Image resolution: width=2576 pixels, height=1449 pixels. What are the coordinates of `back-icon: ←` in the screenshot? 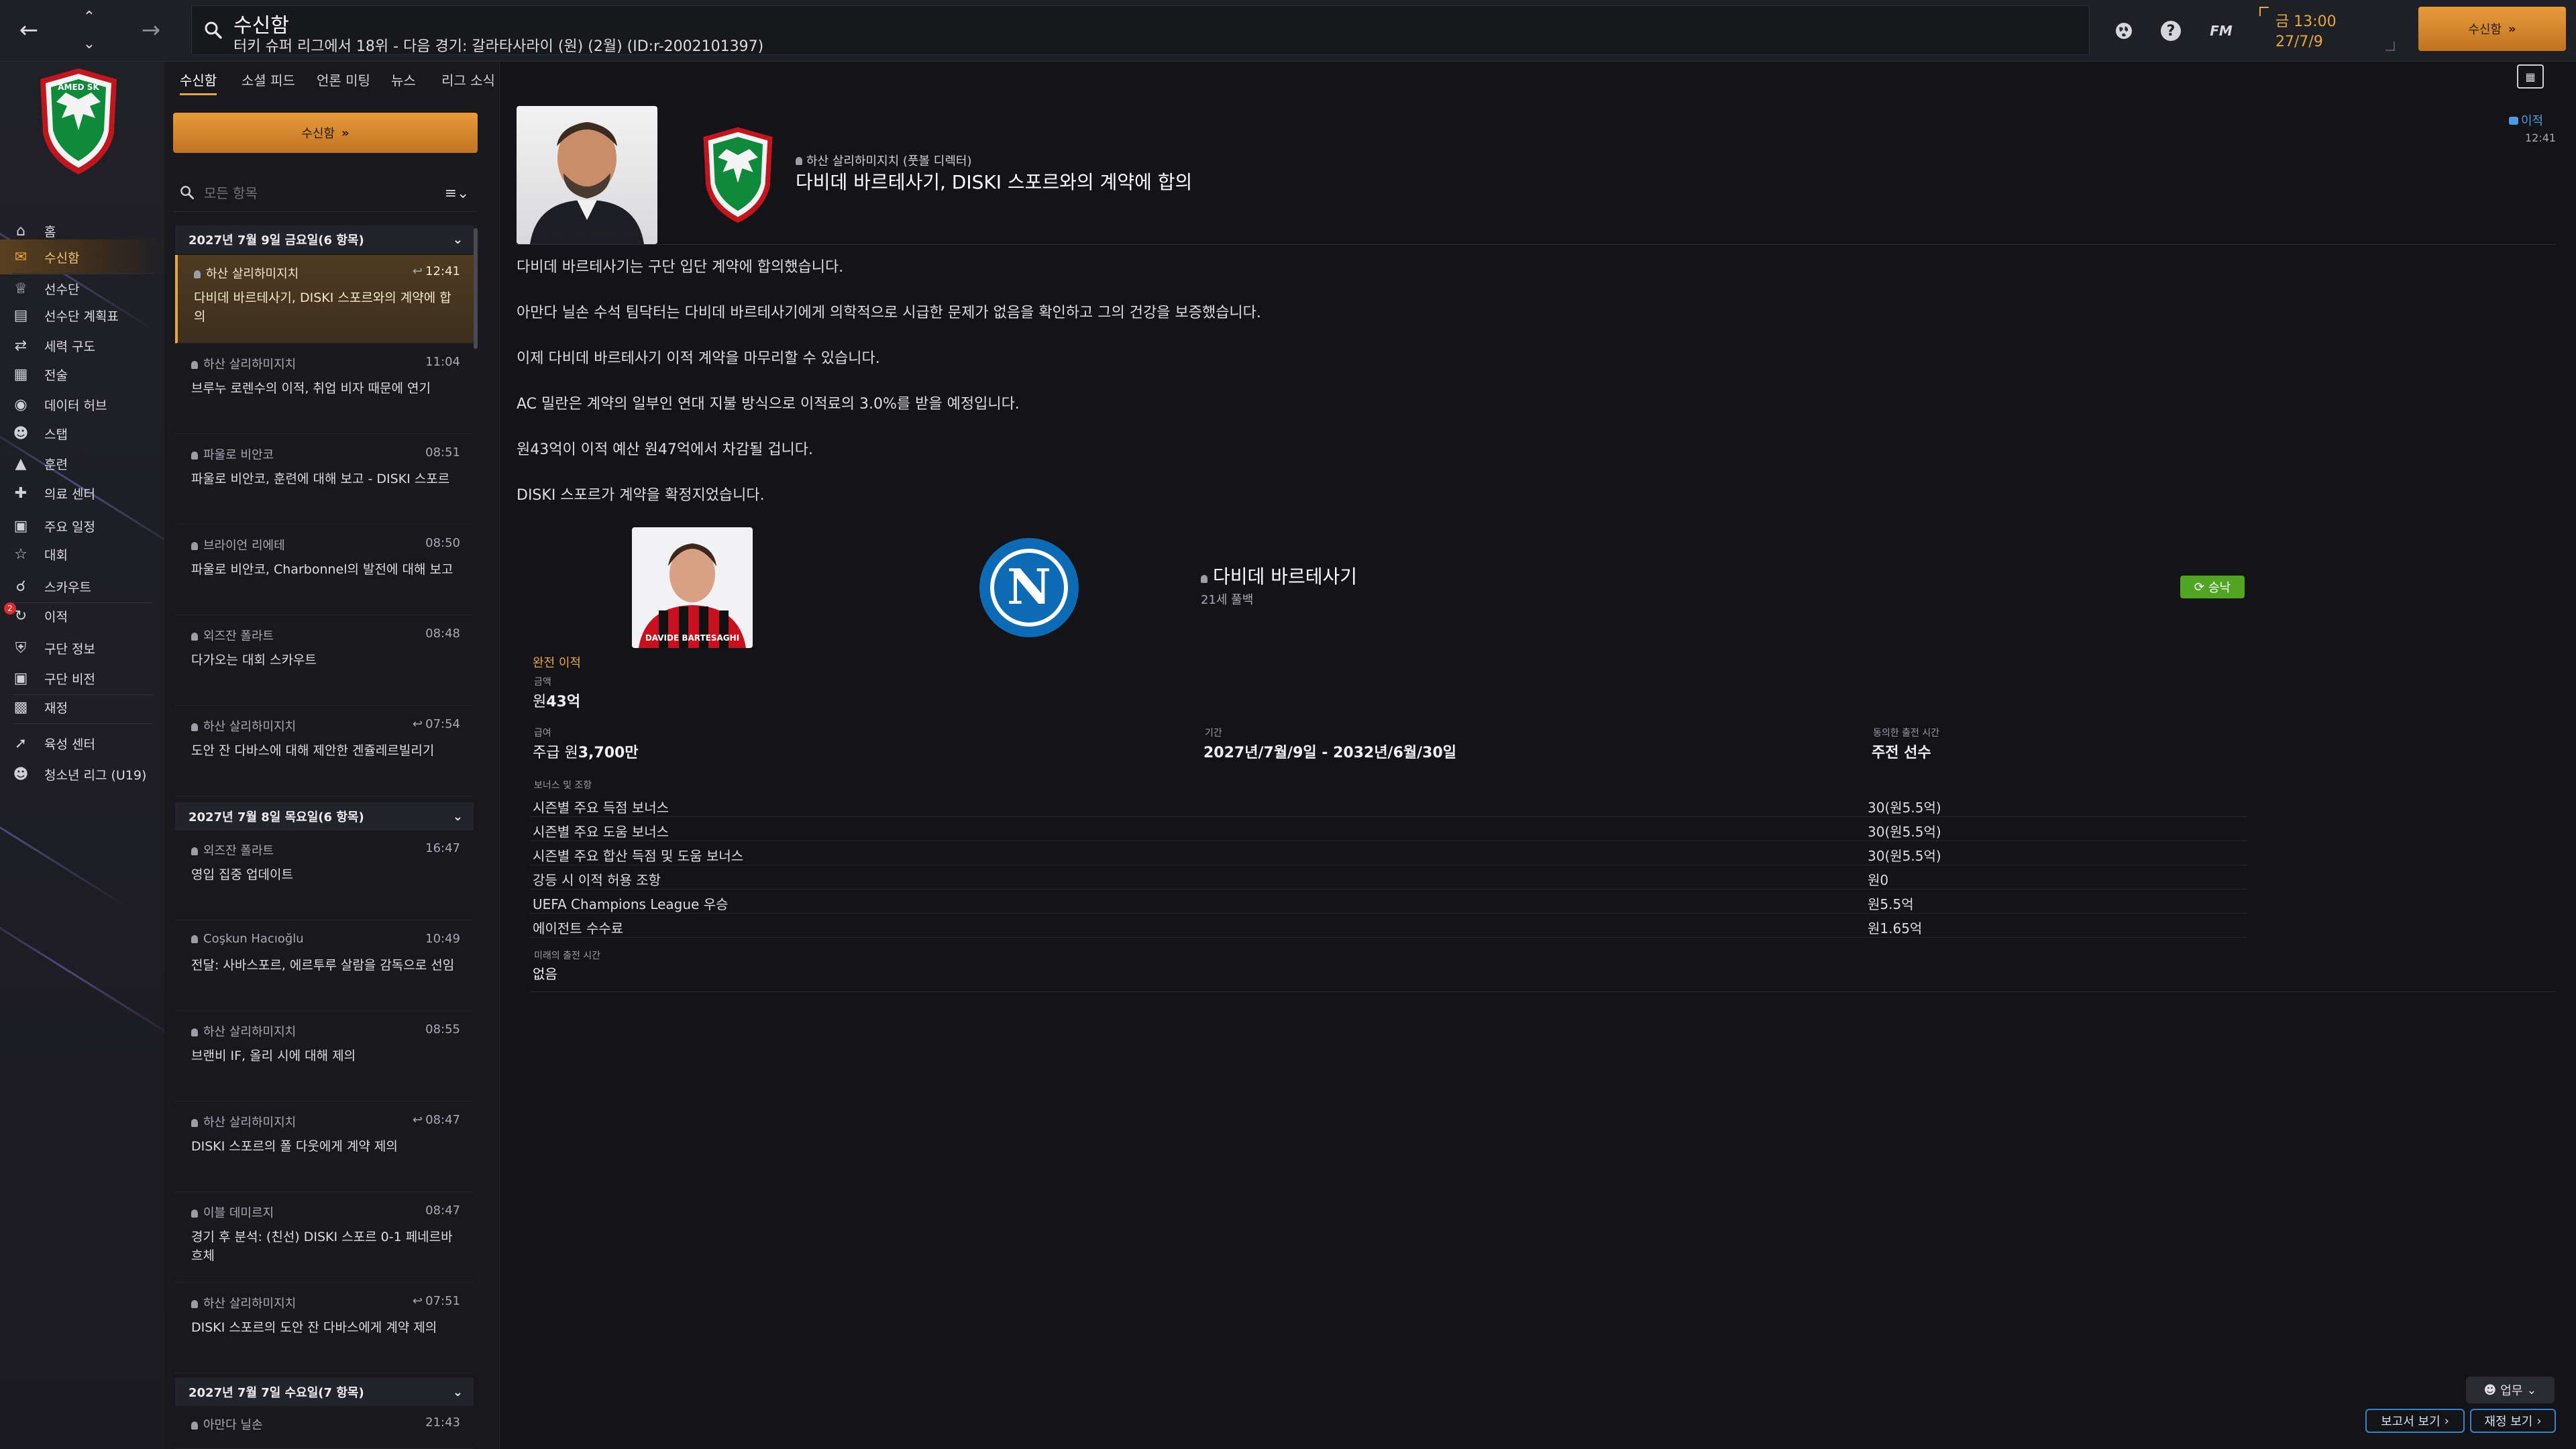 It's located at (29, 30).